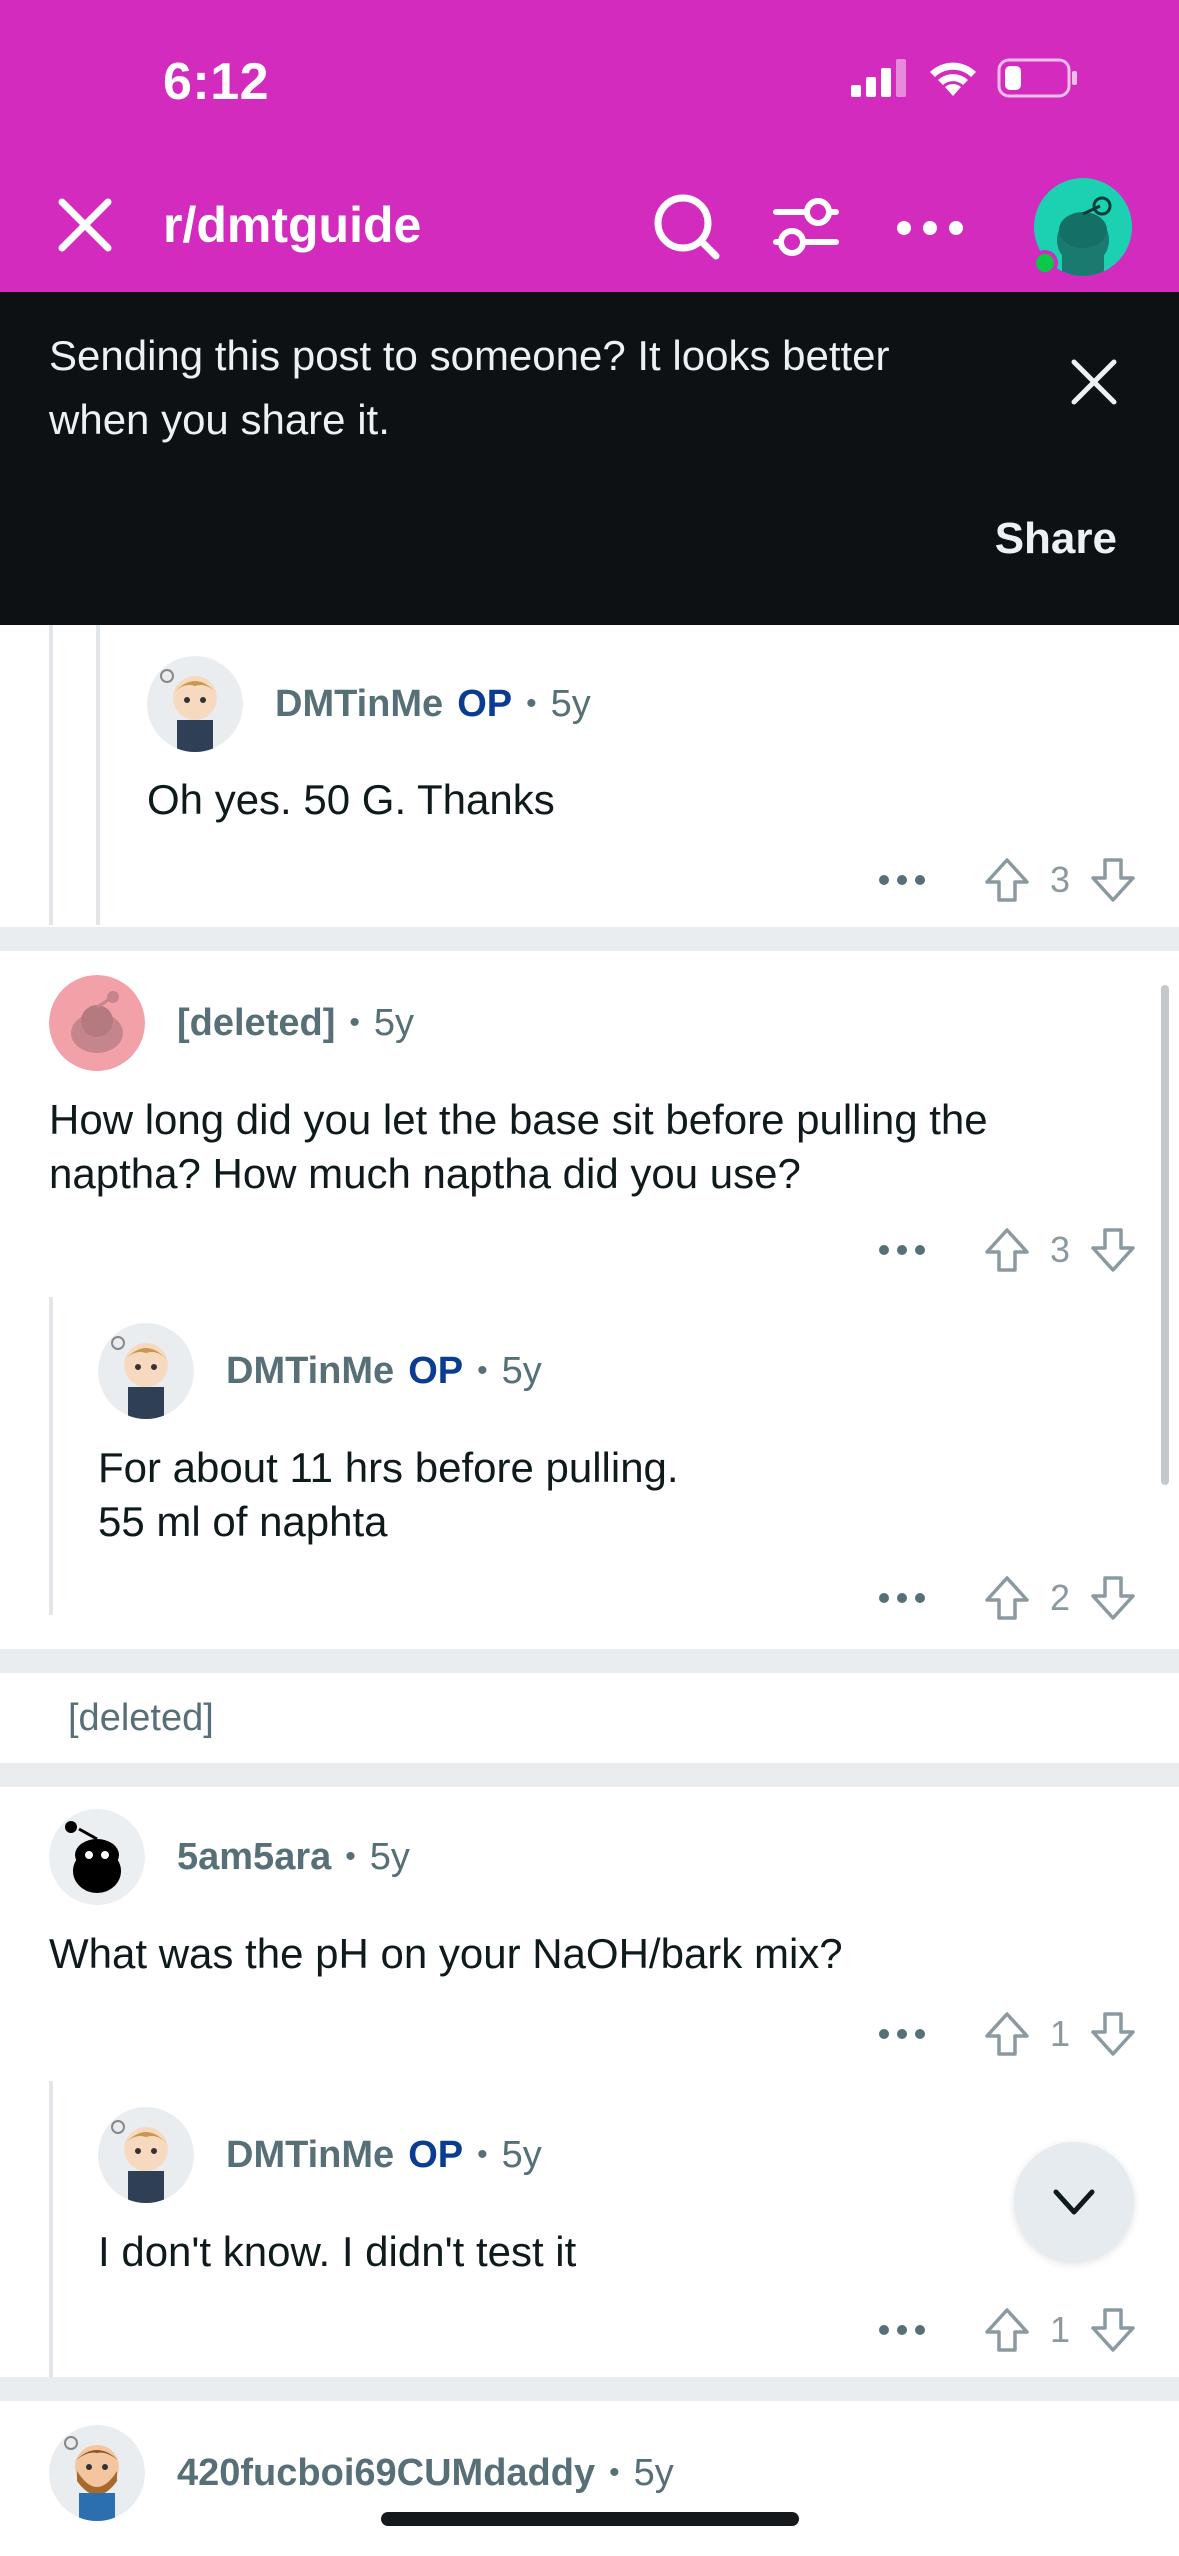 This screenshot has height=2556, width=1179. What do you see at coordinates (1165, 1235) in the screenshot?
I see `scrollbar` at bounding box center [1165, 1235].